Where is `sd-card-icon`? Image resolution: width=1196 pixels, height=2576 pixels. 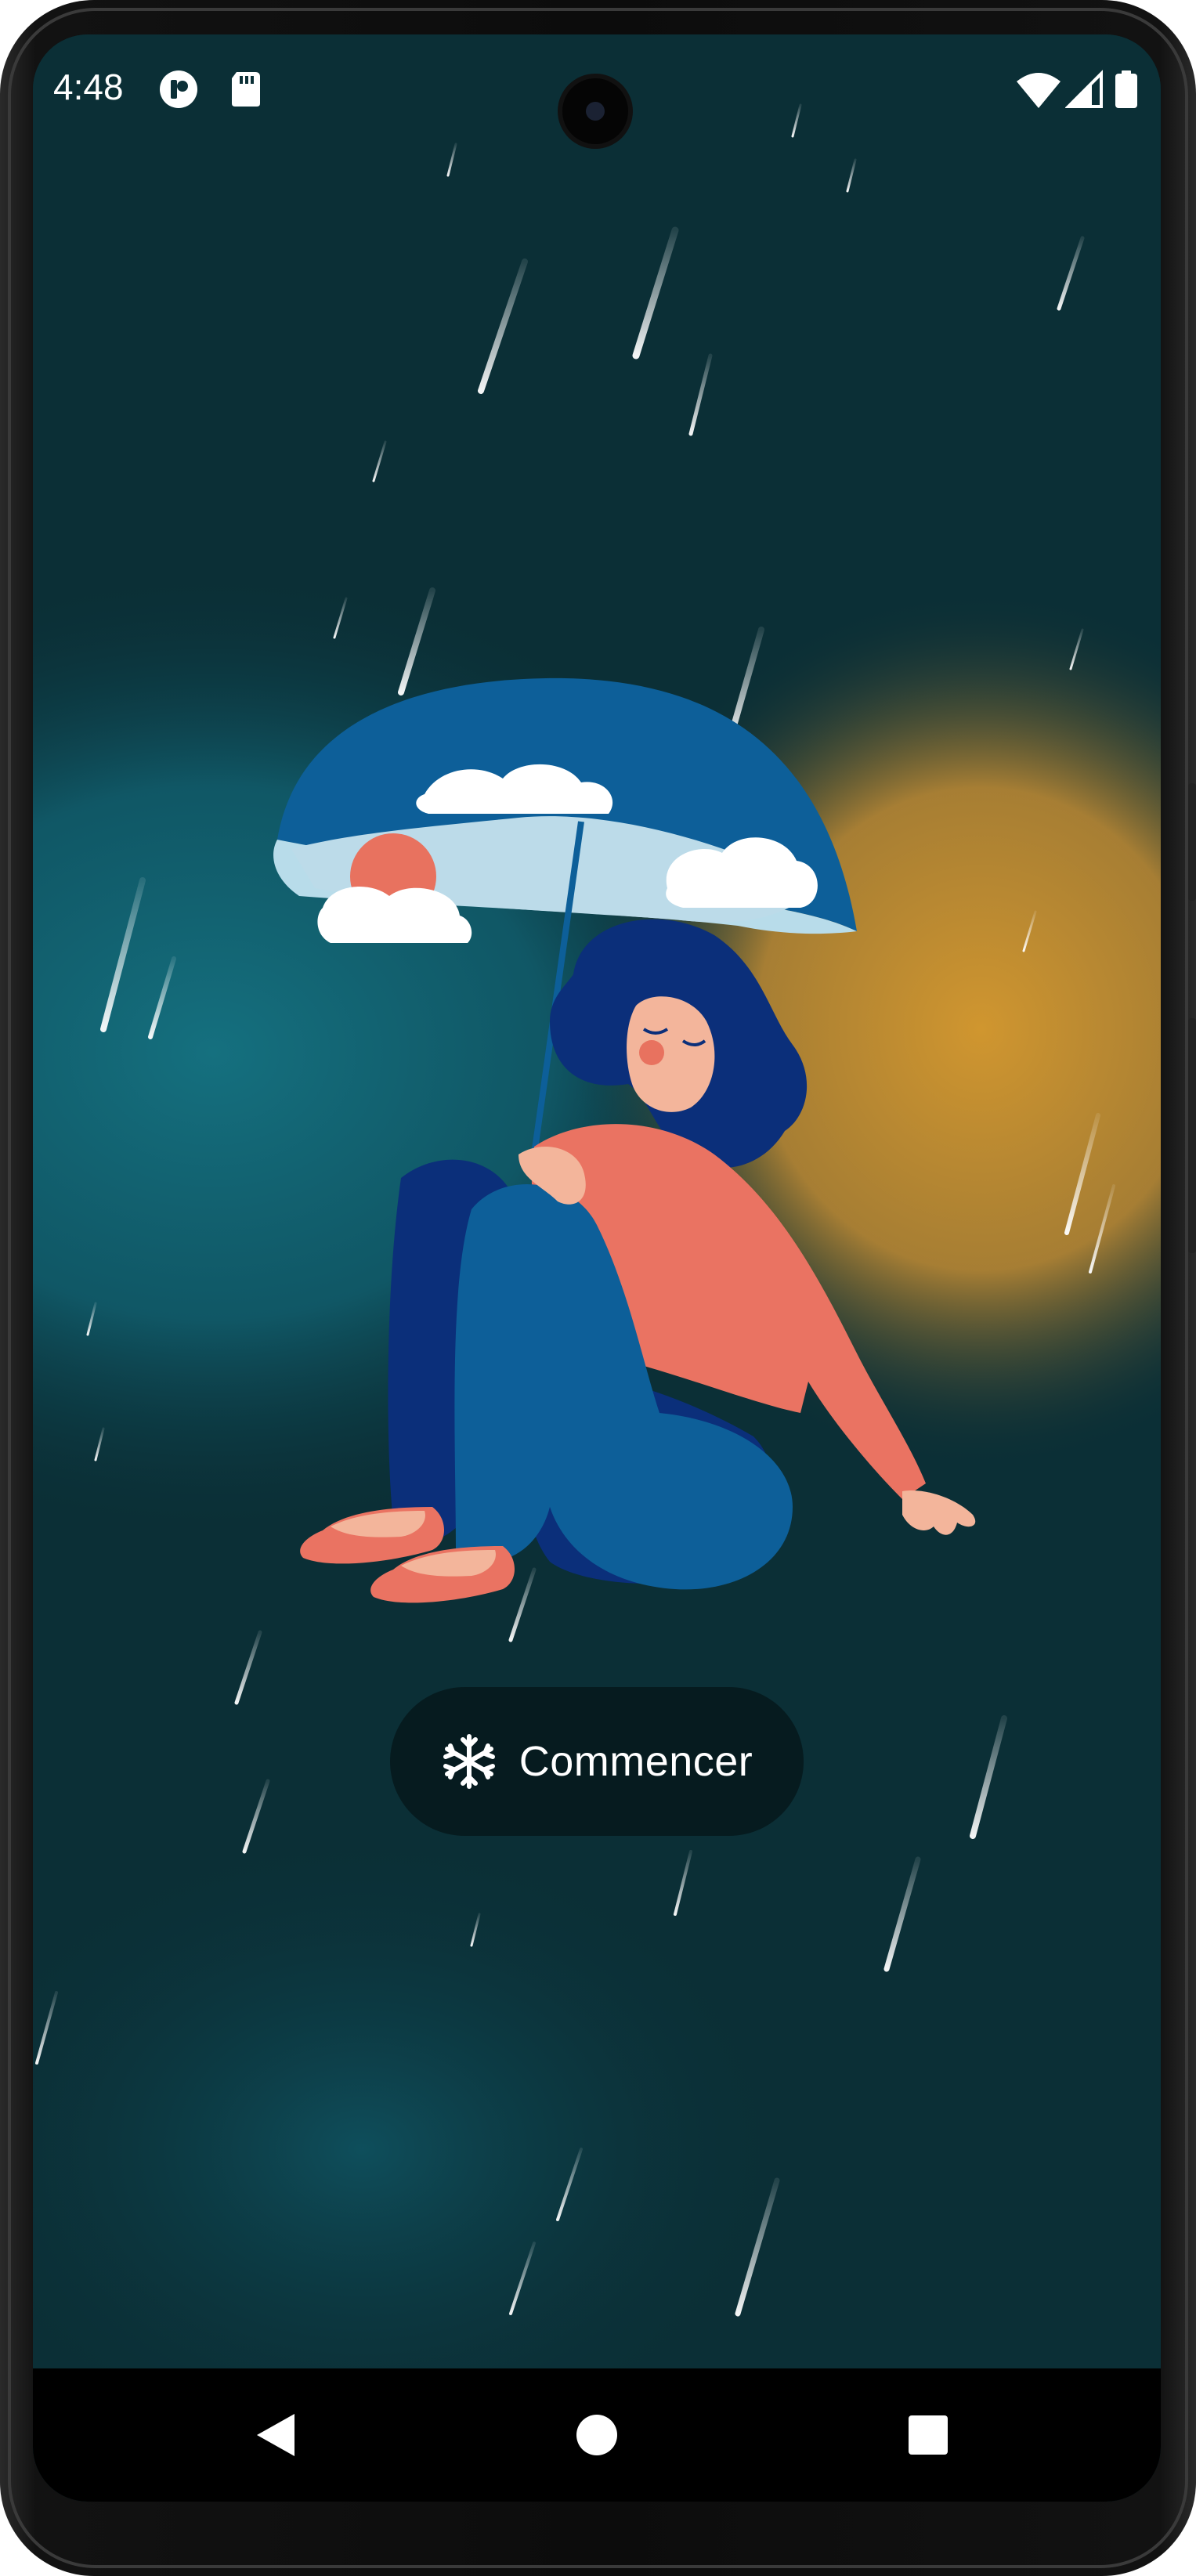
sd-card-icon is located at coordinates (246, 89).